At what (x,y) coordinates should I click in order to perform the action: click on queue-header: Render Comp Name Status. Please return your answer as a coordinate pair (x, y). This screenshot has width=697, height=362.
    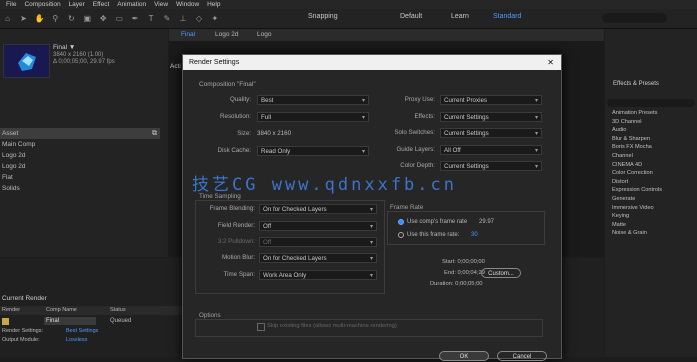
    Looking at the image, I should click on (91, 310).